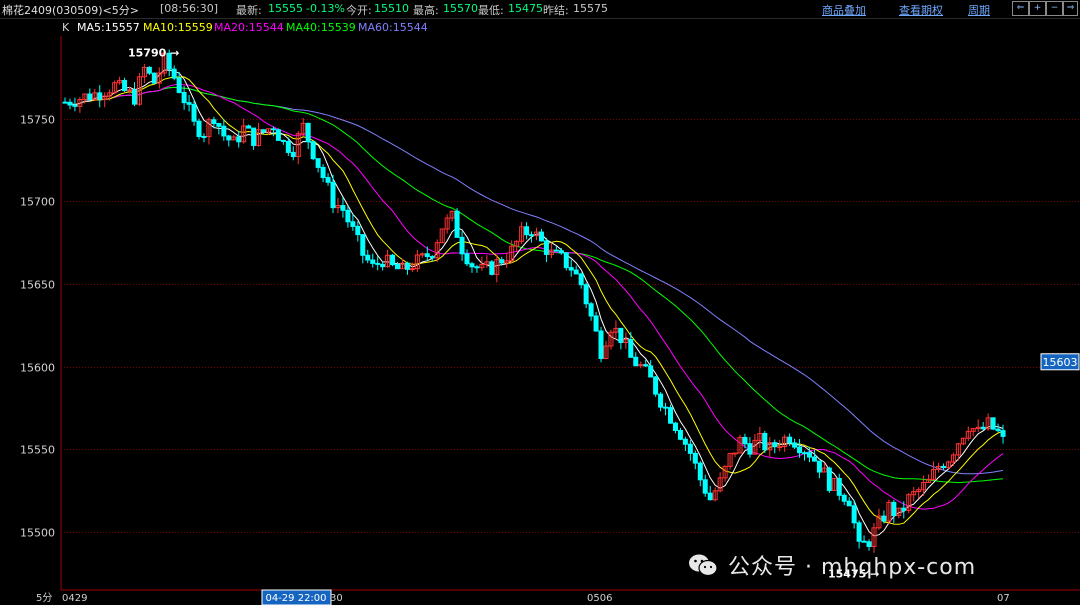  What do you see at coordinates (336, 598) in the screenshot?
I see `x-tick-label: 30` at bounding box center [336, 598].